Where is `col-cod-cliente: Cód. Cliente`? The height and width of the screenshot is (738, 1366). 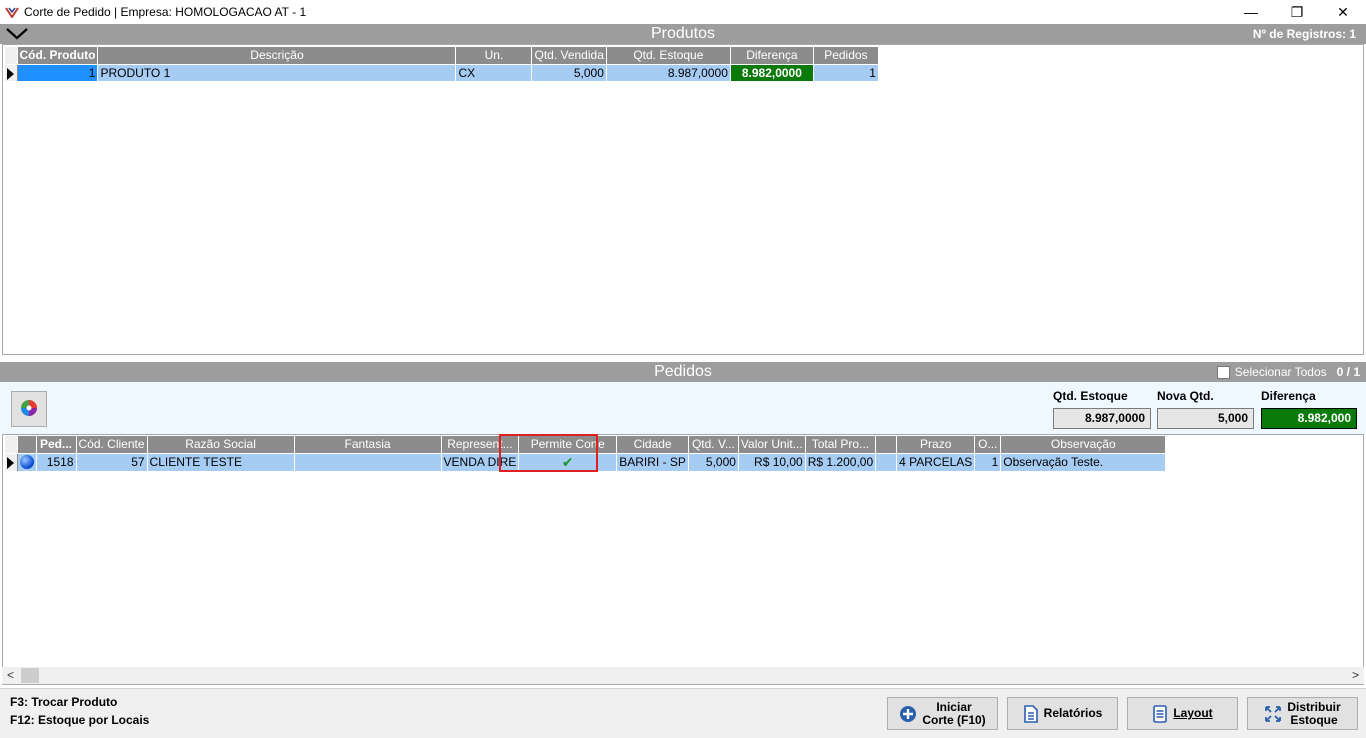 col-cod-cliente: Cód. Cliente is located at coordinates (112, 445).